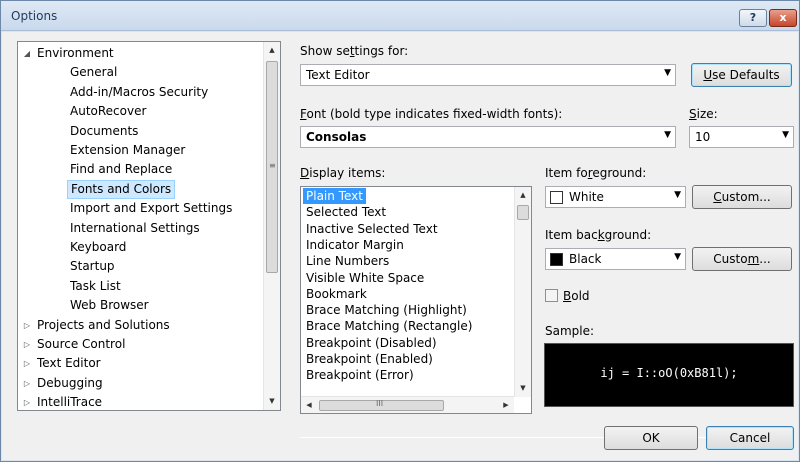  I want to click on close-button: x, so click(783, 18).